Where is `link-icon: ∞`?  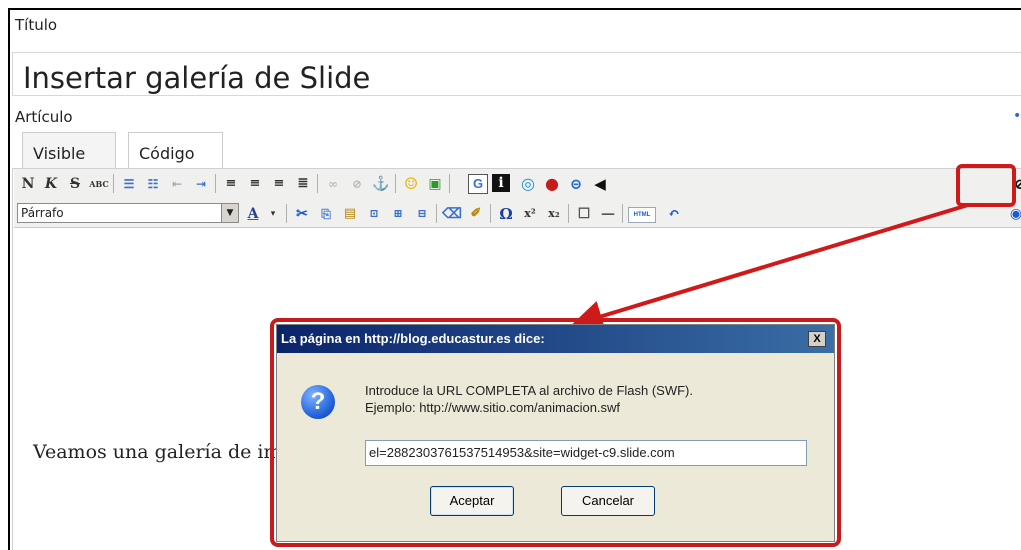 link-icon: ∞ is located at coordinates (333, 184).